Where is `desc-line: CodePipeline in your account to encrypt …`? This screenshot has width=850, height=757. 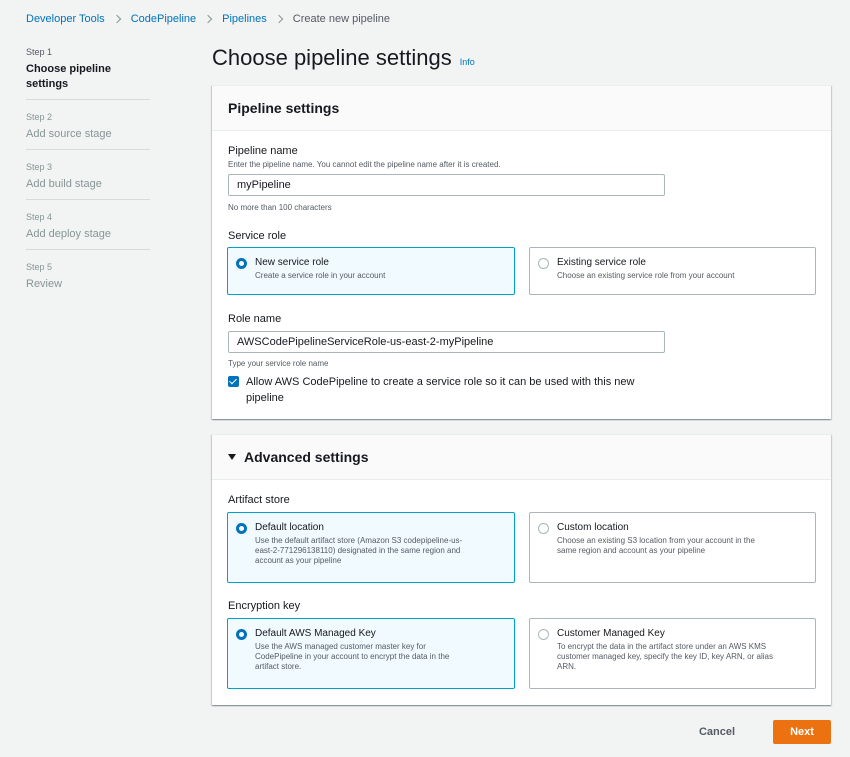 desc-line: CodePipeline in your account to encrypt … is located at coordinates (352, 656).